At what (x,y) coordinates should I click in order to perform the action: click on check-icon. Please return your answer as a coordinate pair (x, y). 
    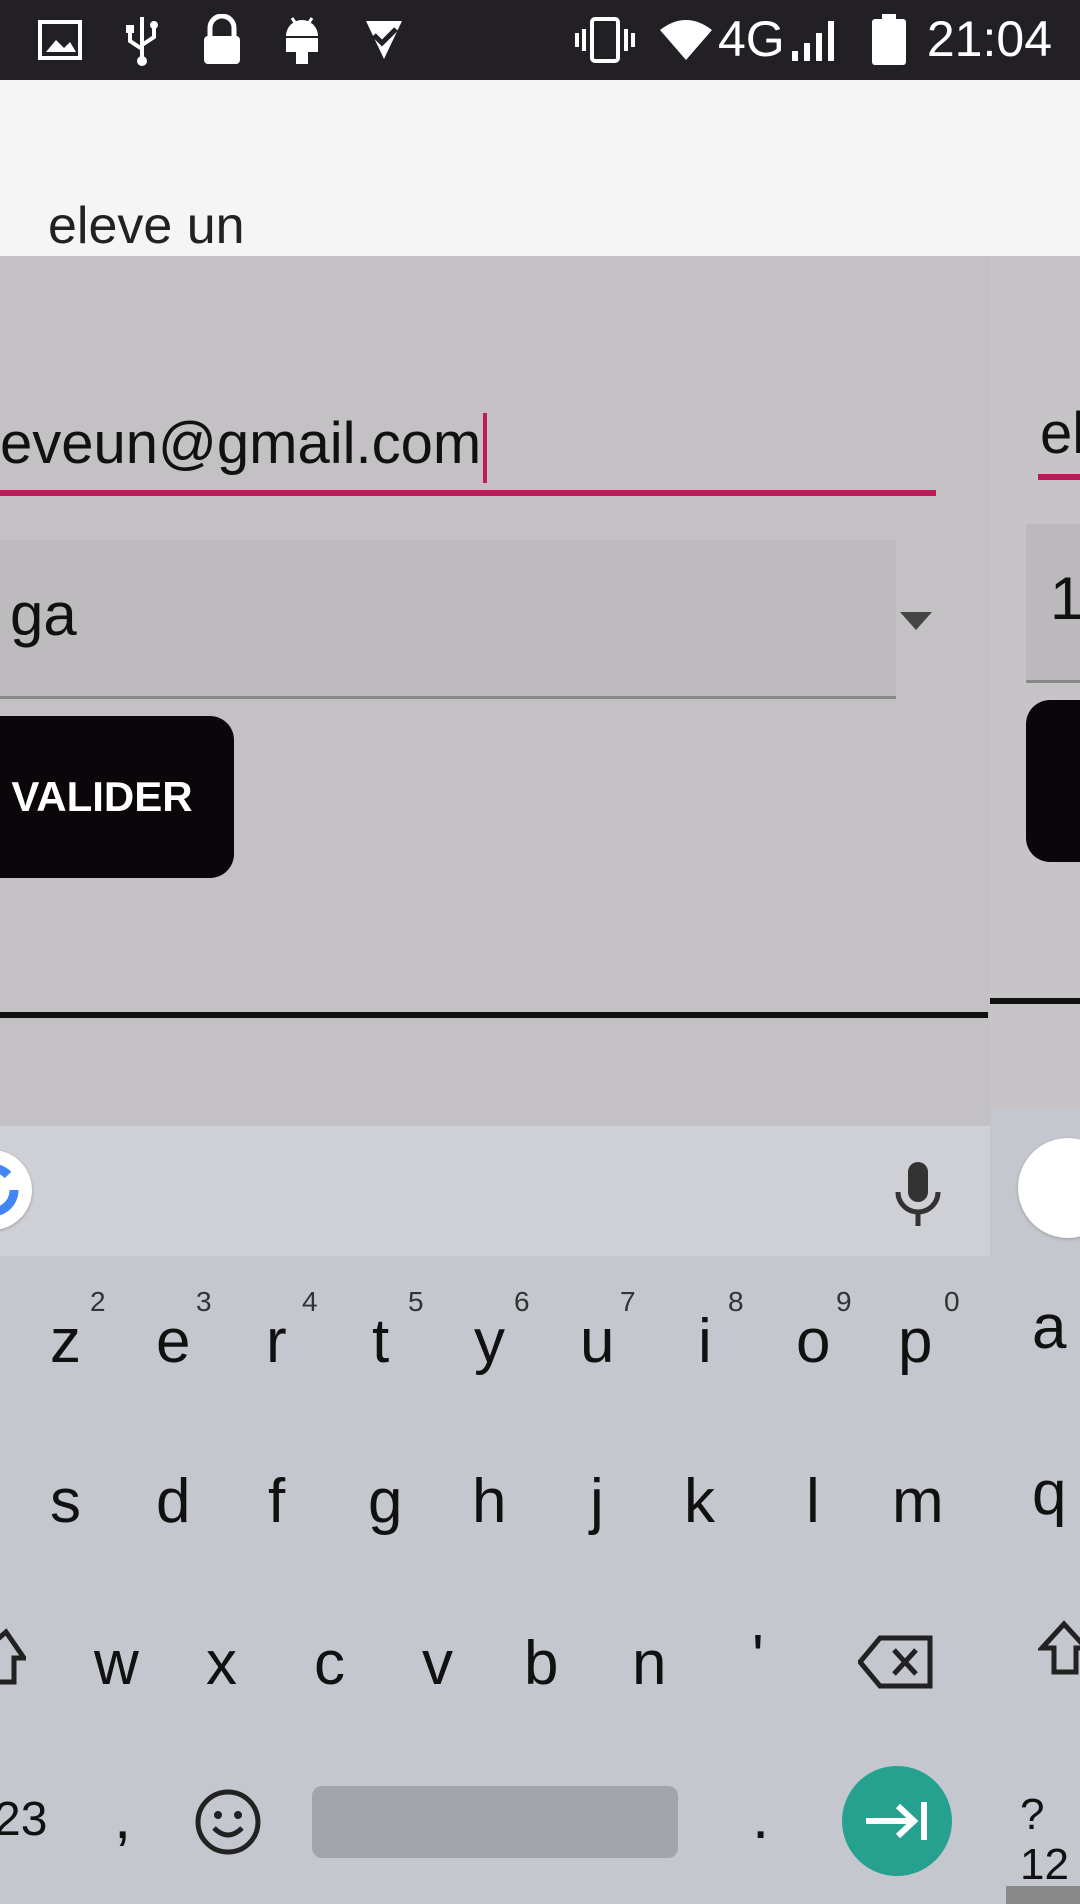
    Looking at the image, I should click on (384, 40).